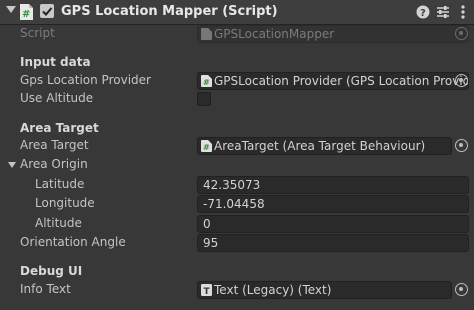  Describe the element at coordinates (169, 11) in the screenshot. I see `component-title: GPS Location Mapper (Script)` at that location.